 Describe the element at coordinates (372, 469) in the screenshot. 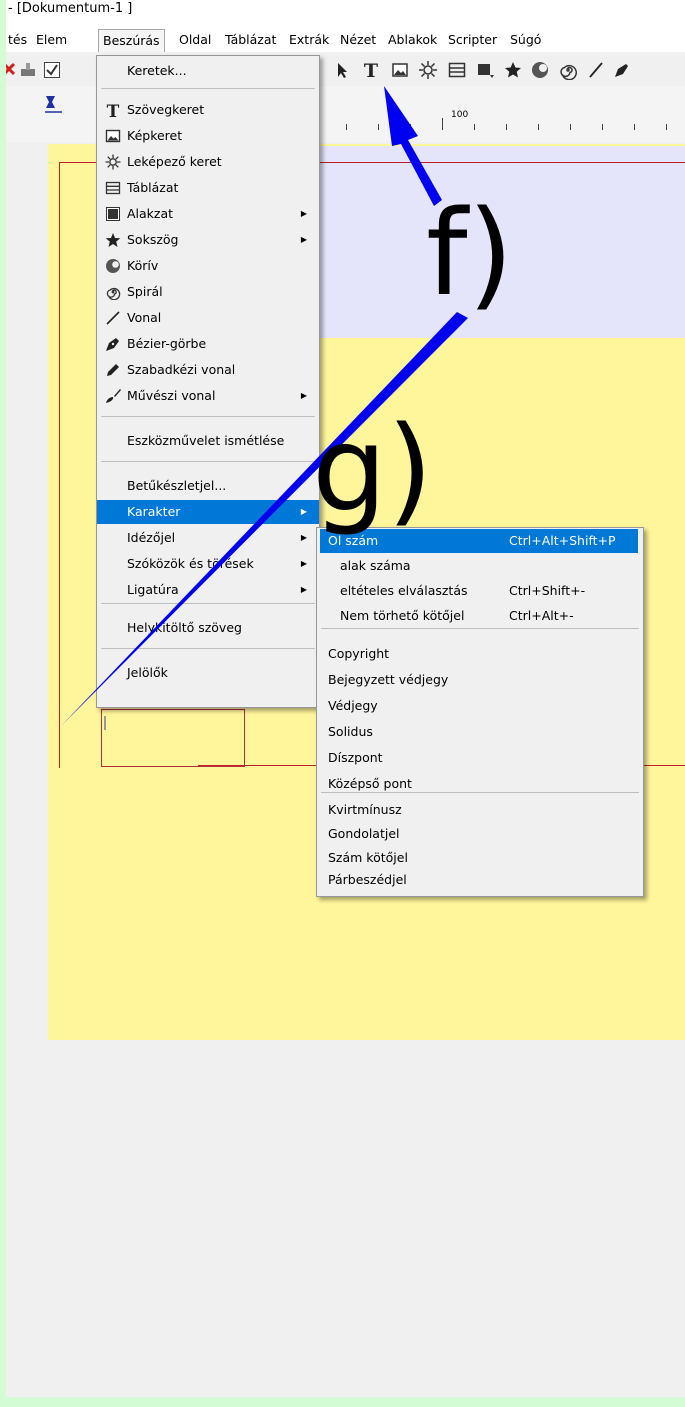

I see `annotation-g-label: g)` at that location.